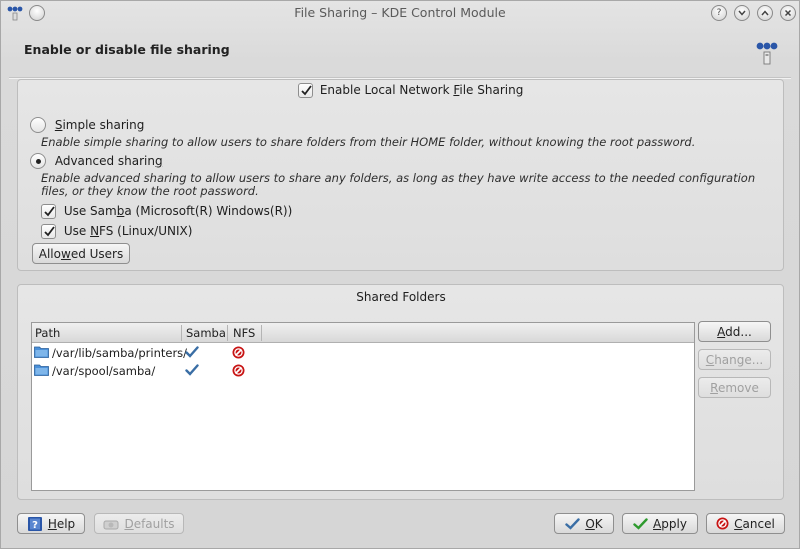 This screenshot has width=800, height=549. Describe the element at coordinates (108, 160) in the screenshot. I see `advanced-sharing-label: Advanced sharing` at that location.